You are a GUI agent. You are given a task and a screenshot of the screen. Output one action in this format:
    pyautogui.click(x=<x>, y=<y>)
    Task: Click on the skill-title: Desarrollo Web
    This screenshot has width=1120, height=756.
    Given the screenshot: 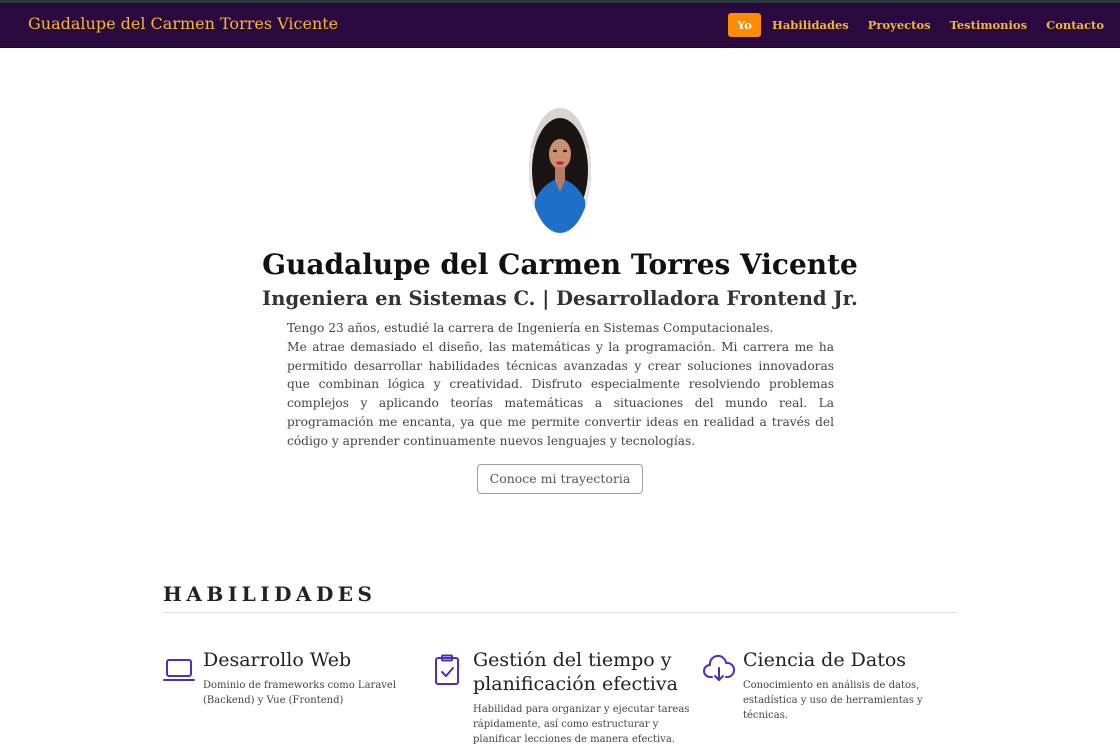 What is the action you would take?
    pyautogui.click(x=277, y=660)
    